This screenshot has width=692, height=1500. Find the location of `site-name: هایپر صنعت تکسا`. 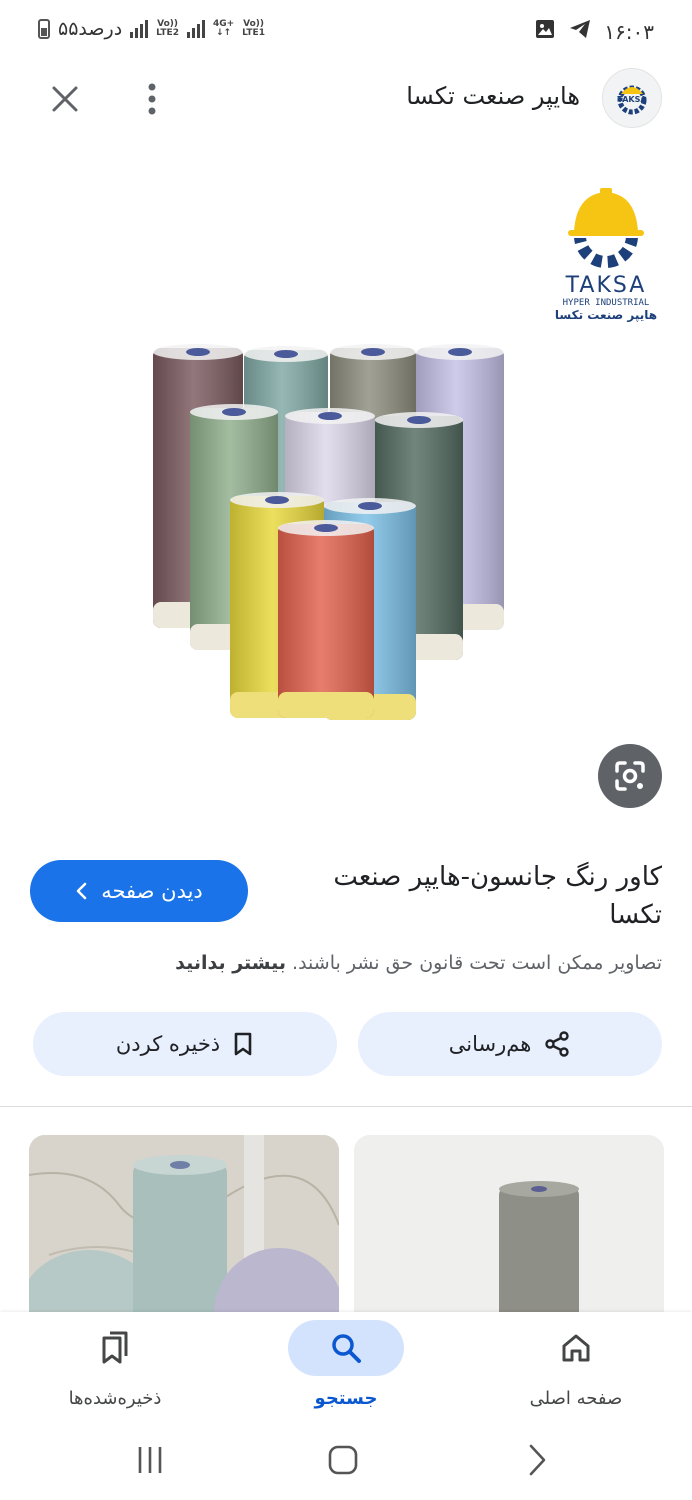

site-name: هایپر صنعت تکسا is located at coordinates (493, 96).